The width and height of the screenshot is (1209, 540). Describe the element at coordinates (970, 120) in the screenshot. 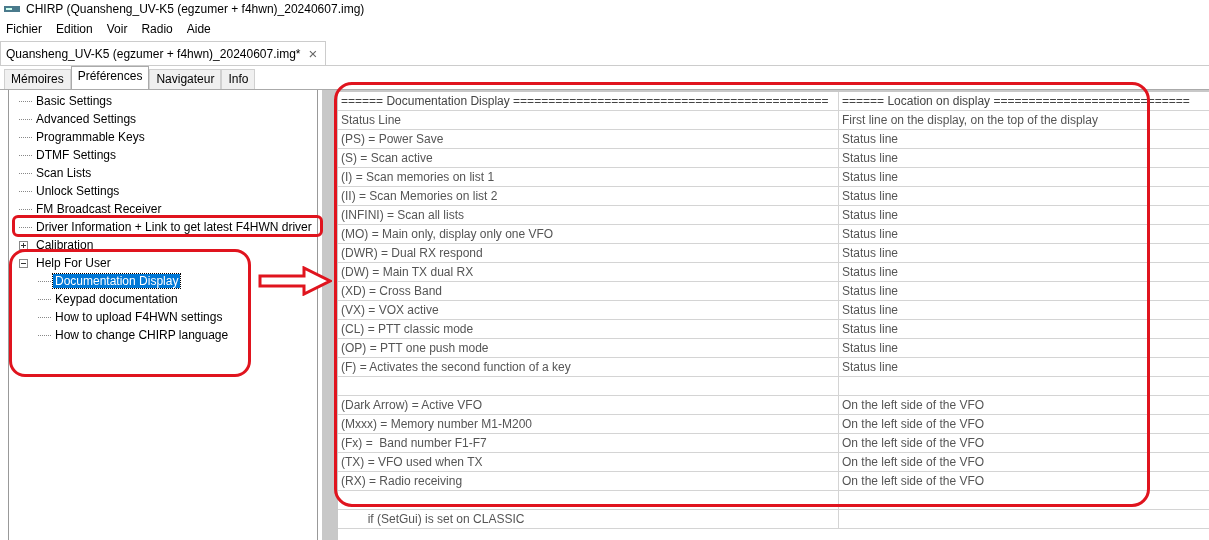

I see `table-cell-text: First line on the display, on the top of the display` at that location.